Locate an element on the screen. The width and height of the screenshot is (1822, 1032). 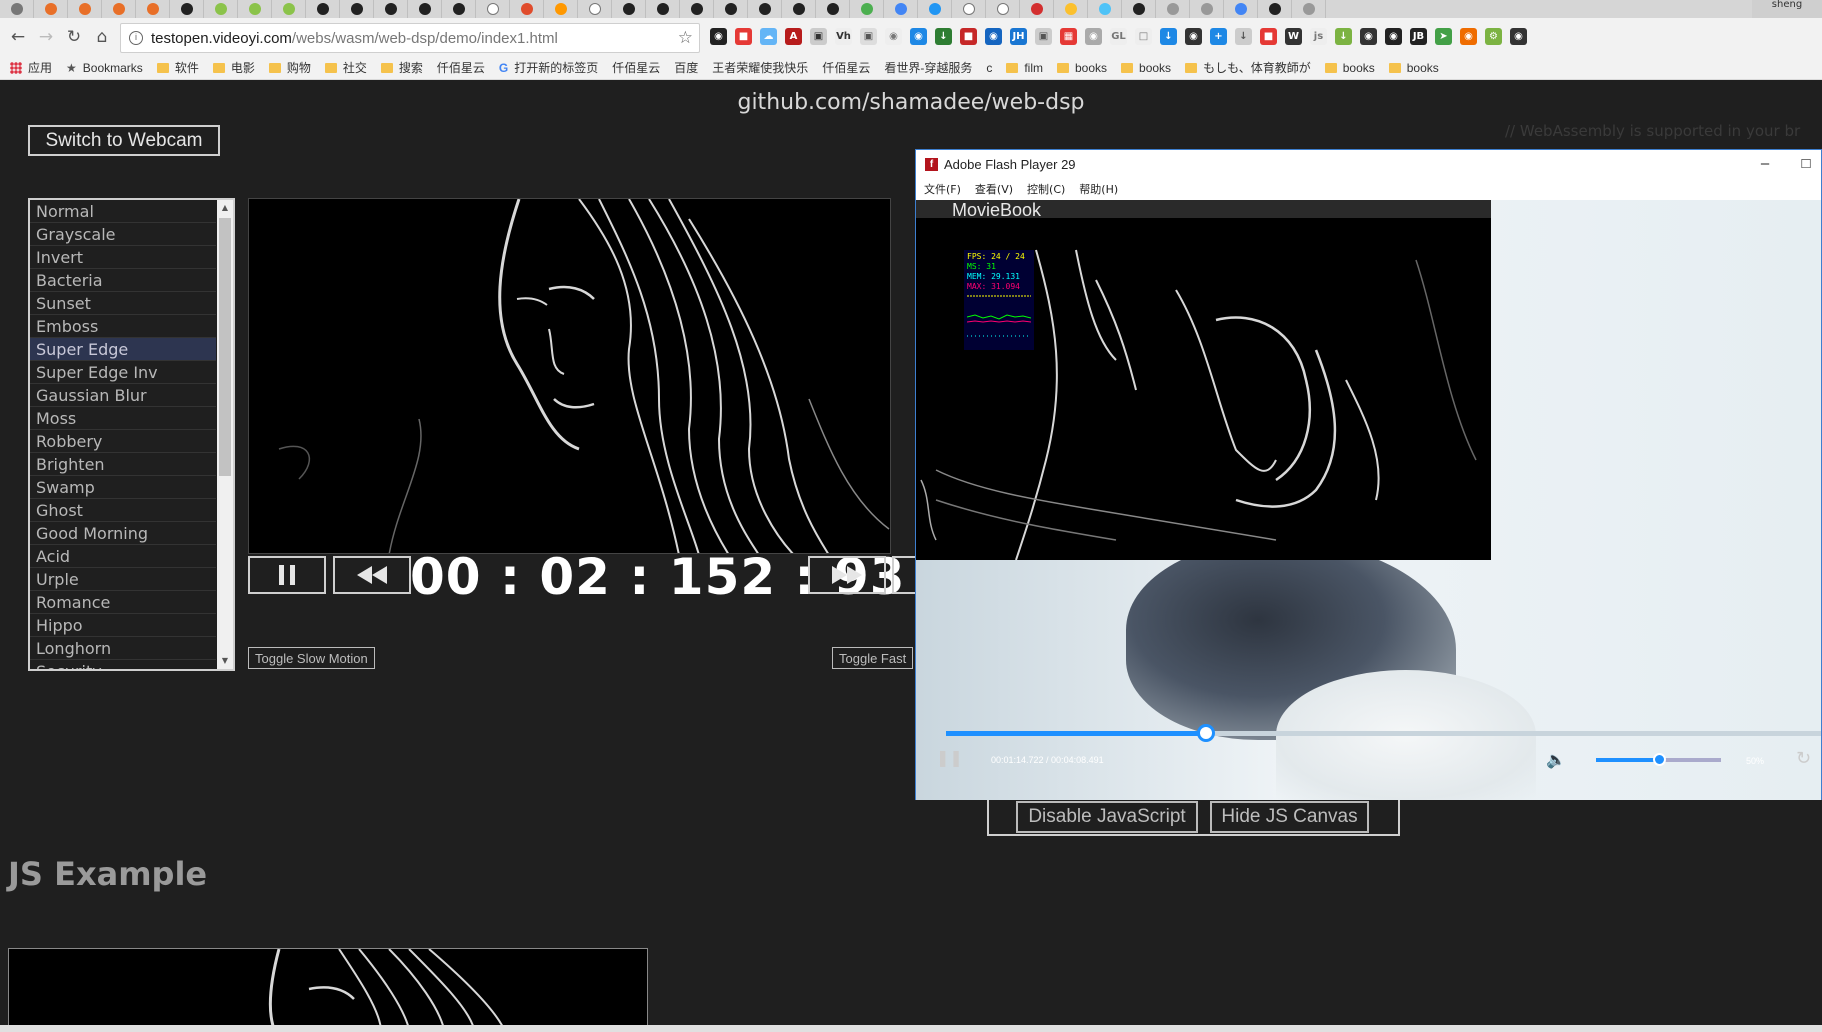
bookmark-item: もしも、体育教師が is located at coordinates (1248, 67).